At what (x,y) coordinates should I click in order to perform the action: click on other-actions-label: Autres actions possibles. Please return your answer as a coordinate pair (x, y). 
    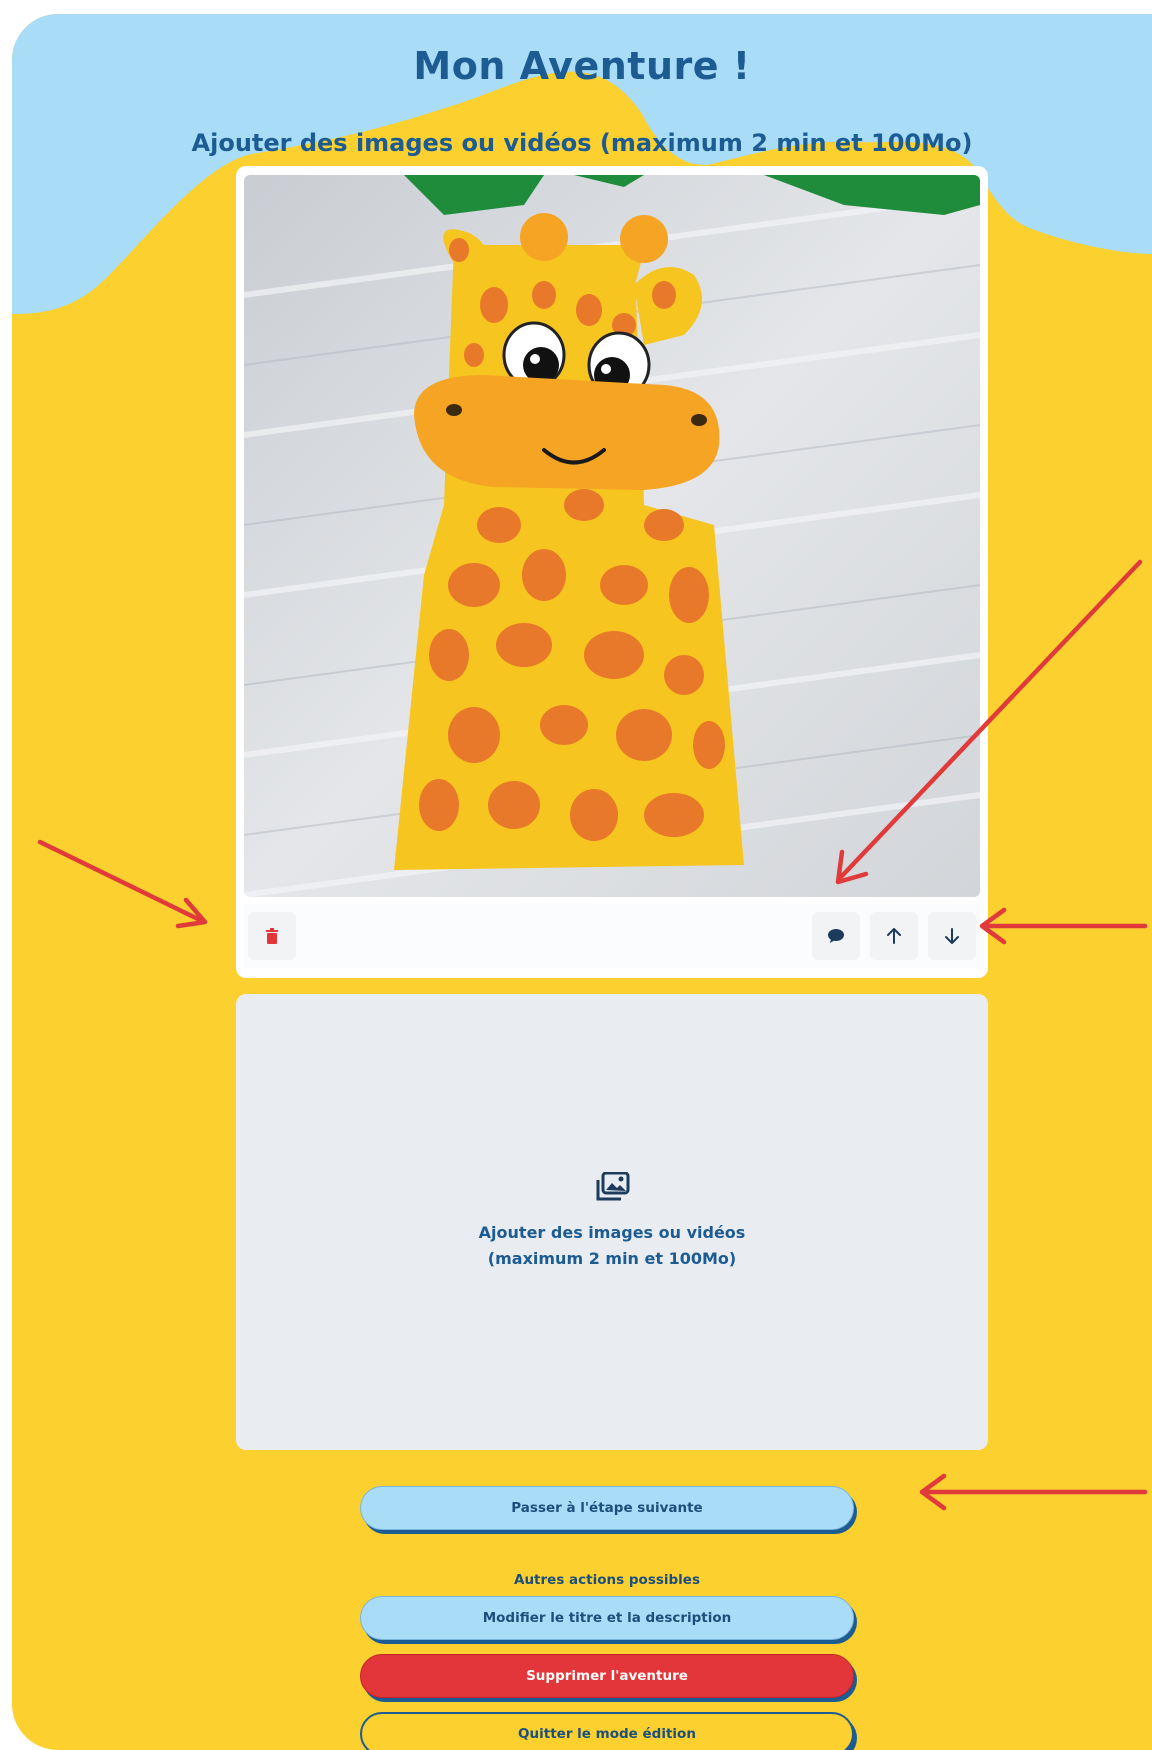
    Looking at the image, I should click on (607, 1580).